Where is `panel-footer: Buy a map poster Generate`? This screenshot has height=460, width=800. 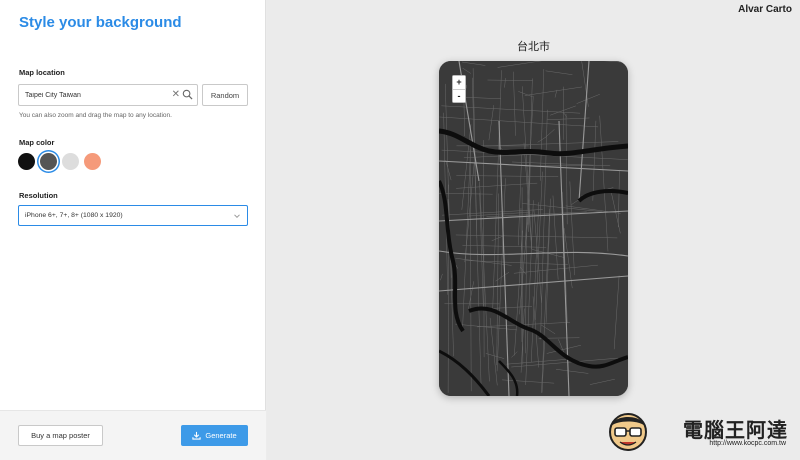
panel-footer: Buy a map poster Generate is located at coordinates (133, 435).